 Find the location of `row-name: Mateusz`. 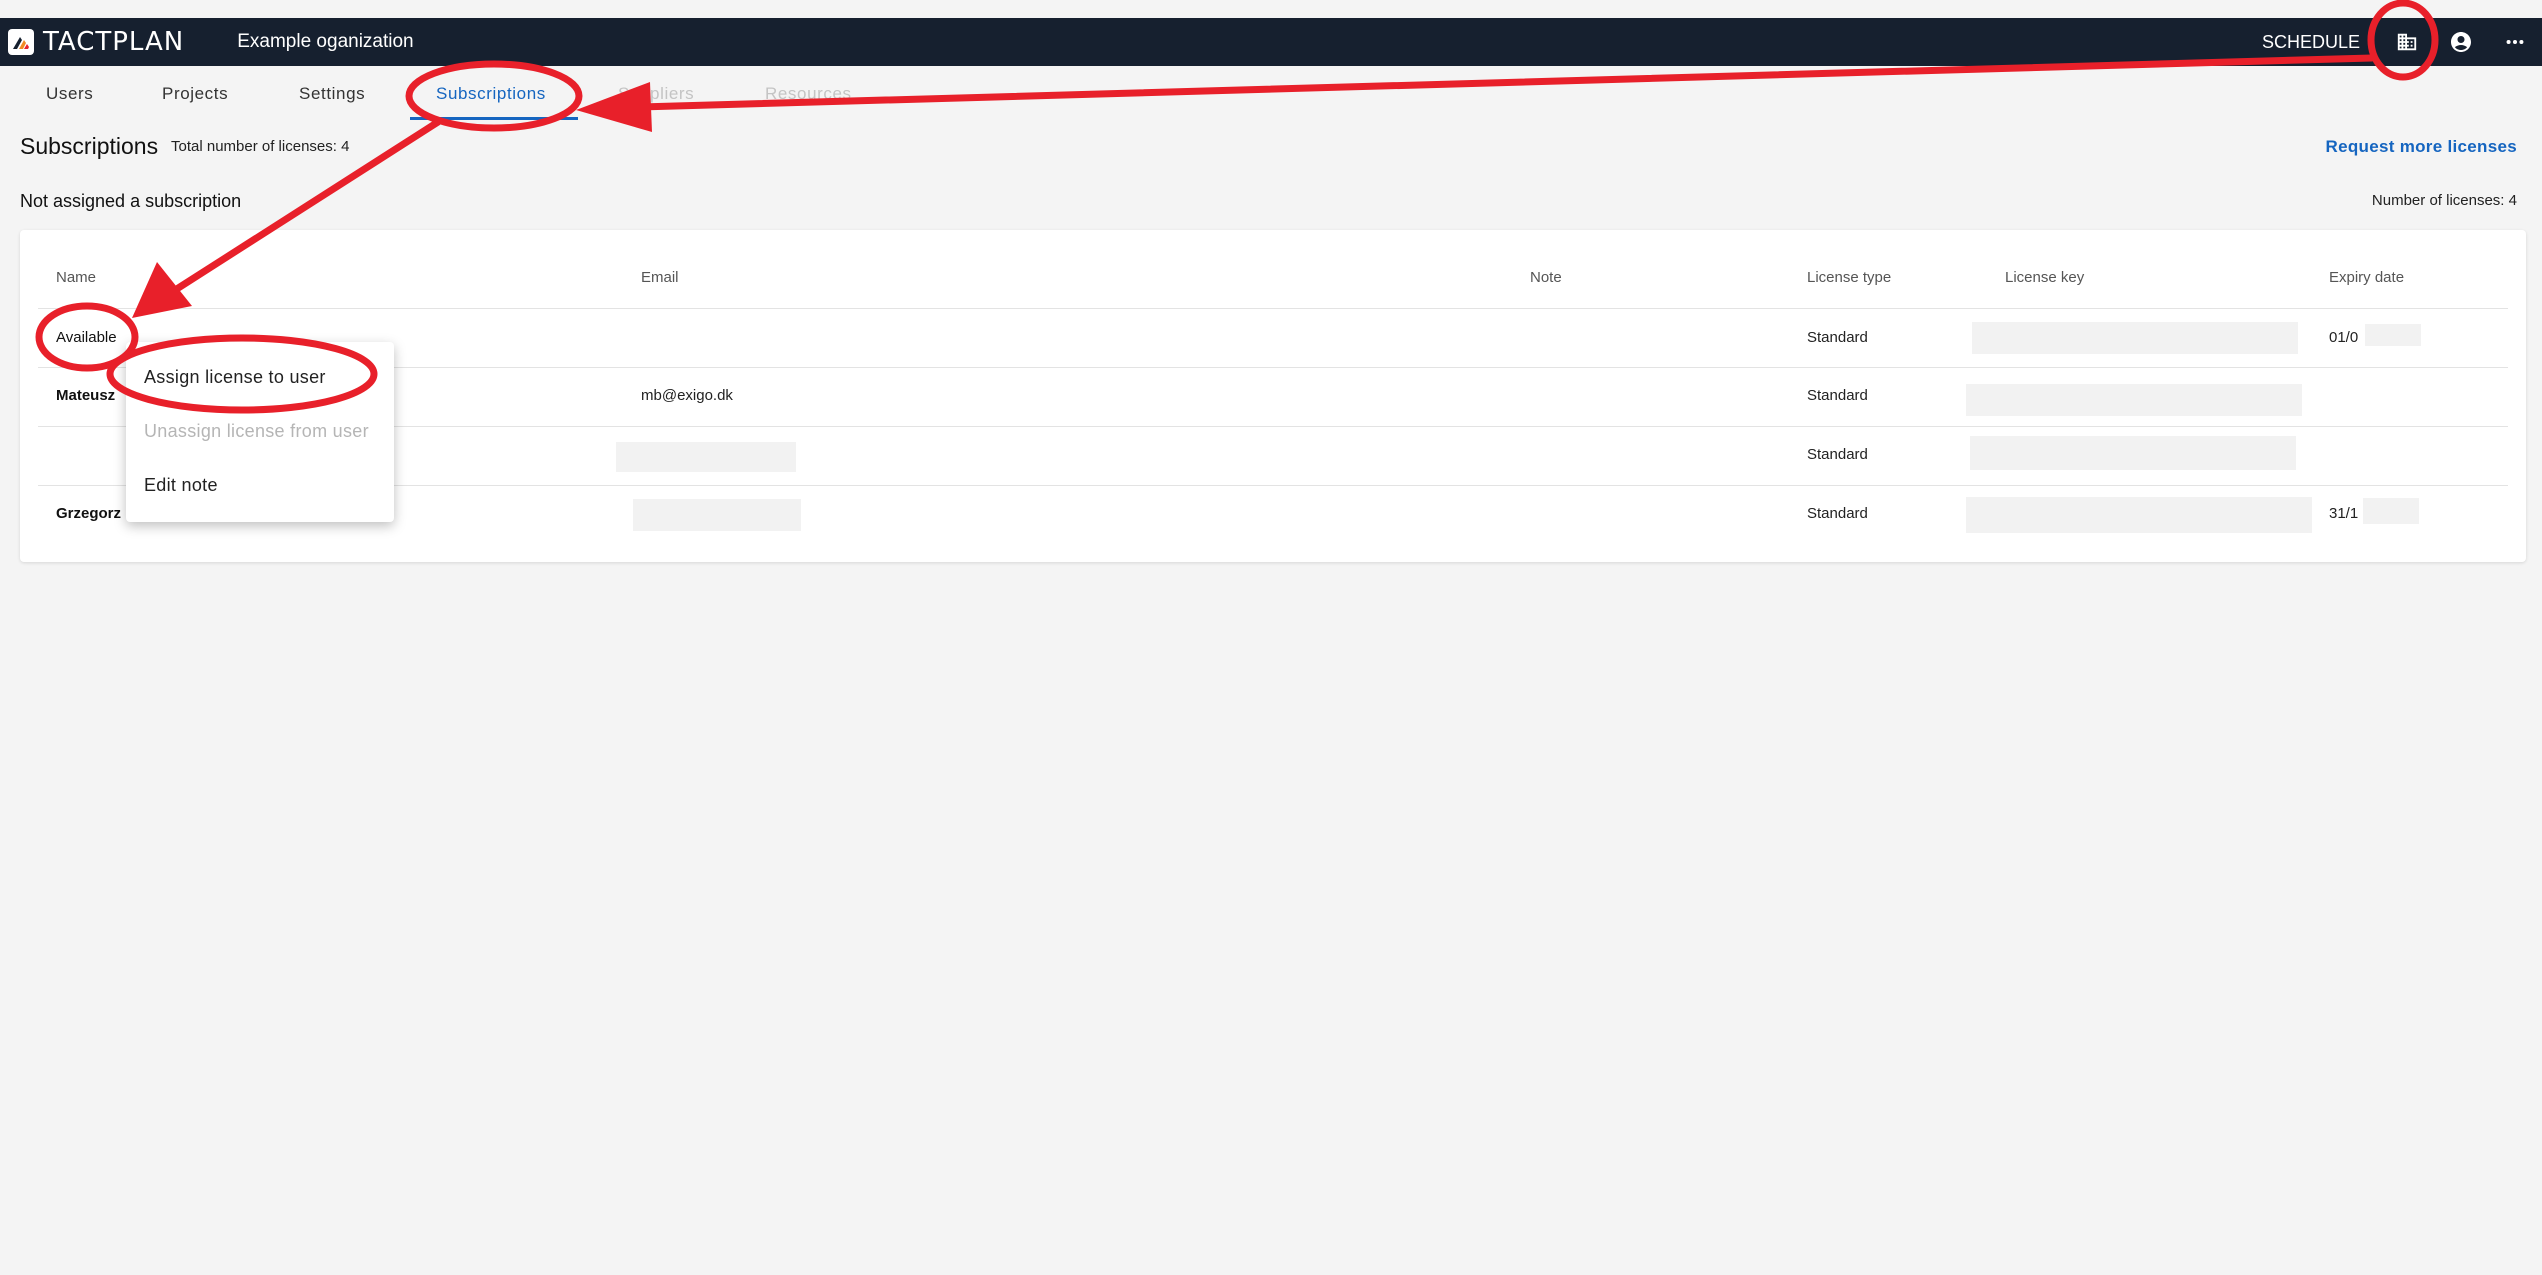

row-name: Mateusz is located at coordinates (85, 395).